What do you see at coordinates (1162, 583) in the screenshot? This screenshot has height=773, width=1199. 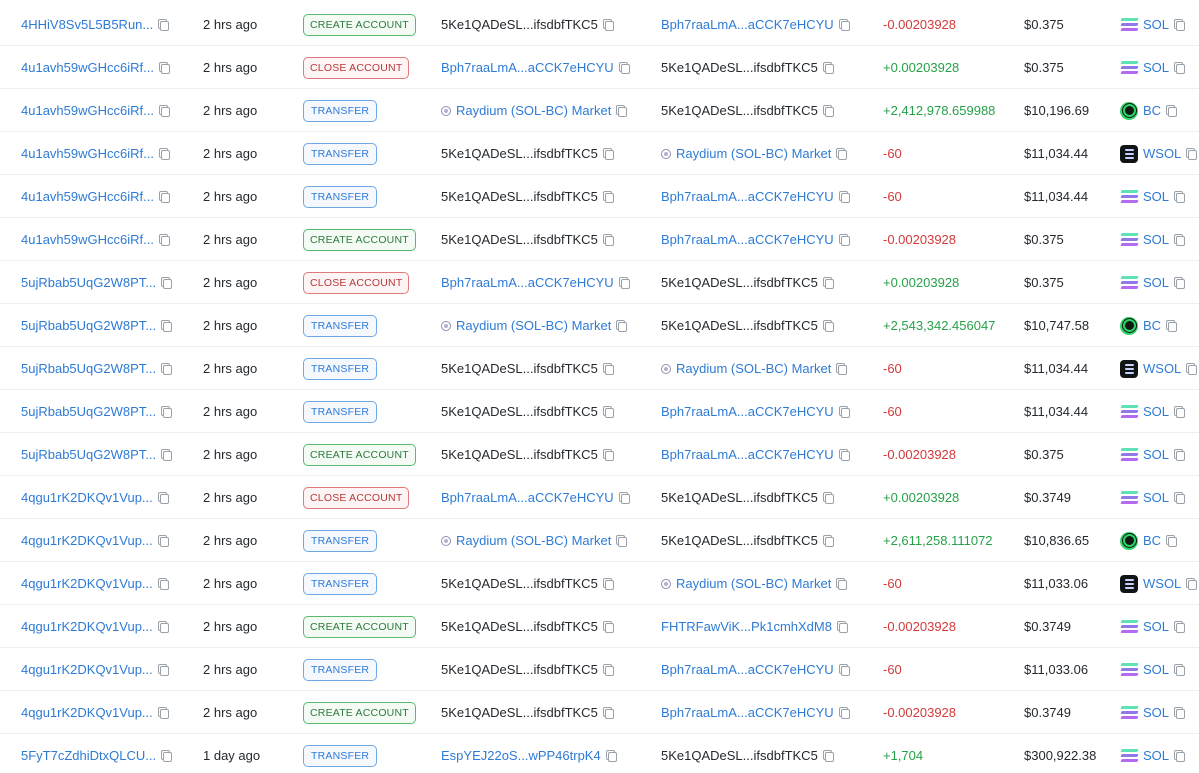 I see `token-link: WSOL` at bounding box center [1162, 583].